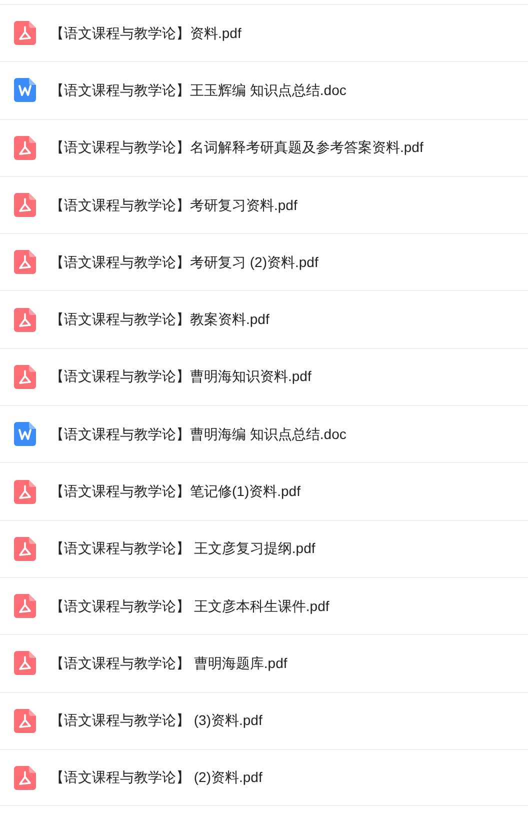  I want to click on file-name-link: 【语文课程与教学论】资料.pdf, so click(146, 33).